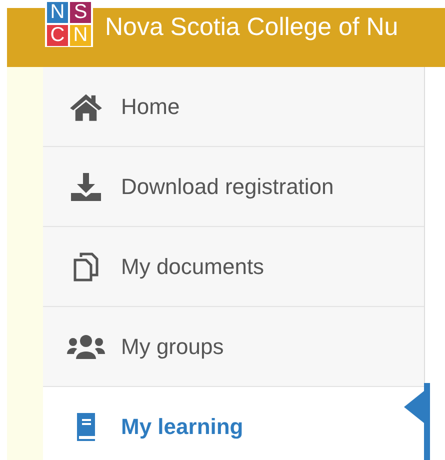  I want to click on logo-letter: C, so click(57, 35).